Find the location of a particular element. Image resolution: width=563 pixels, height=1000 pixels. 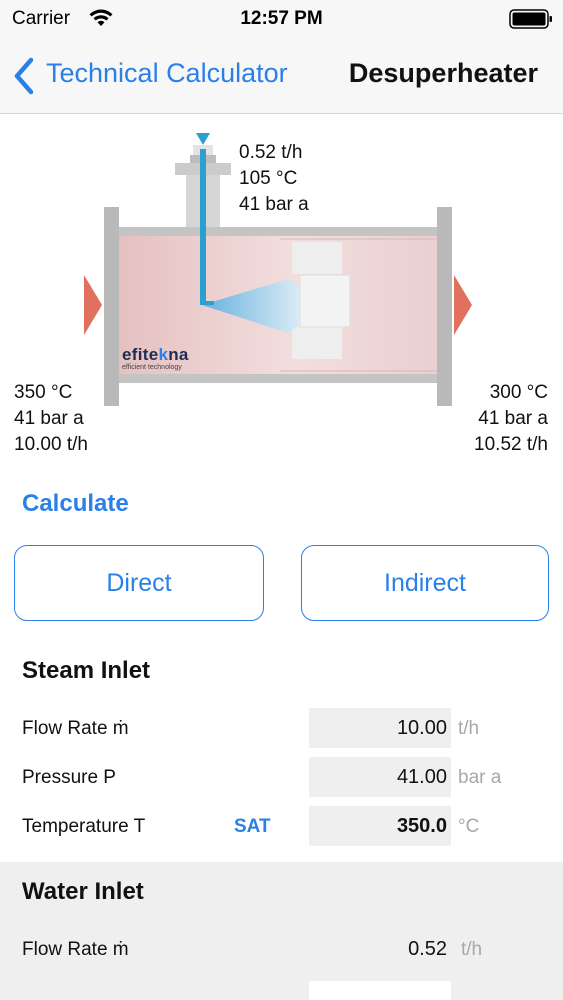

water-temperature-text: 105 °C is located at coordinates (268, 178).